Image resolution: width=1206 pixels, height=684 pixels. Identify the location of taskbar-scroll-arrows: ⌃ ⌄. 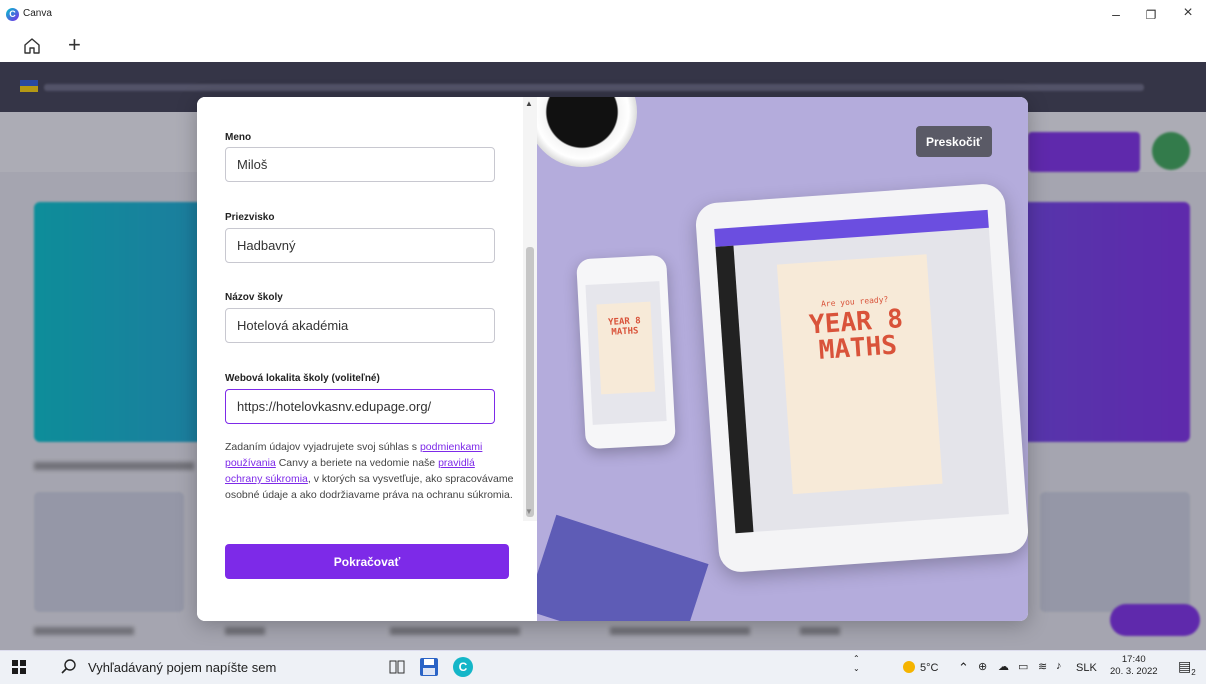
(856, 664).